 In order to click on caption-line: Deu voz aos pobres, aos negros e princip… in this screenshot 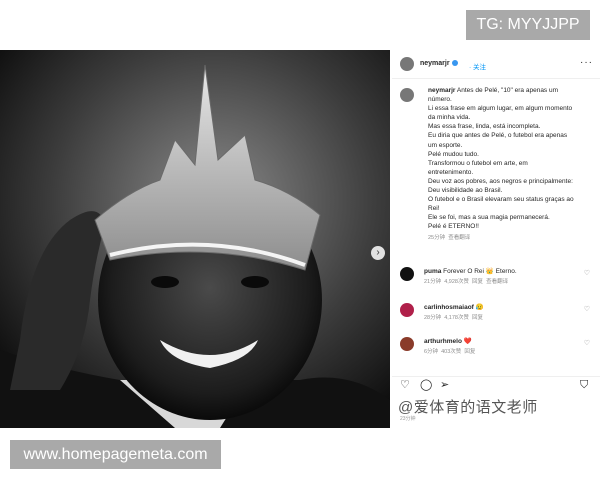, I will do `click(500, 181)`.